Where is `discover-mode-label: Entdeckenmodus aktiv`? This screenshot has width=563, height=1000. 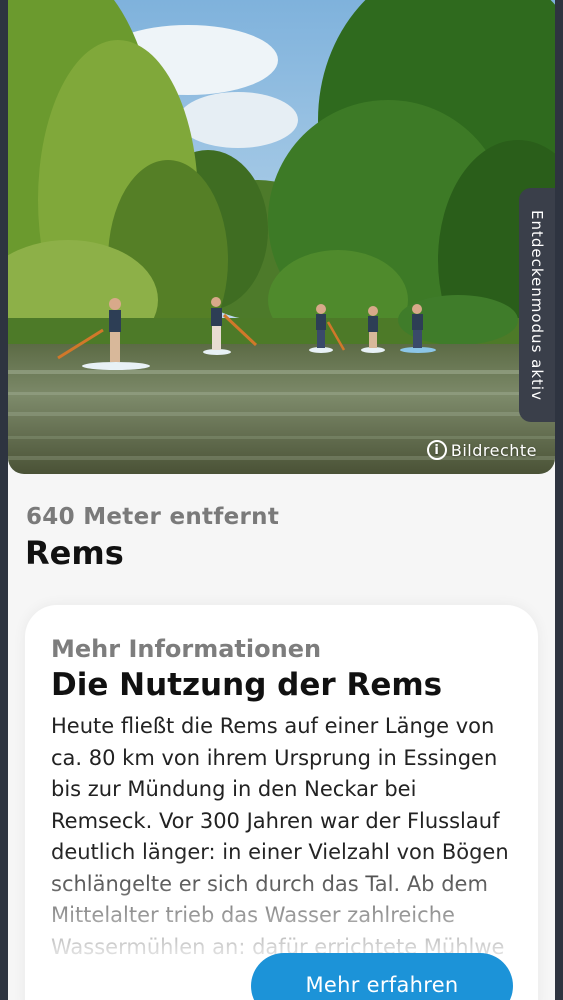
discover-mode-label: Entdeckenmodus aktiv is located at coordinates (537, 305).